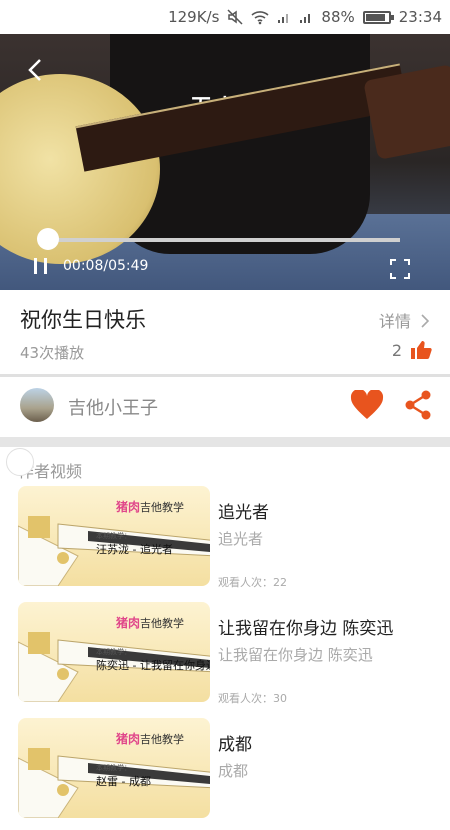  What do you see at coordinates (225, 442) in the screenshot?
I see `section-divider` at bounding box center [225, 442].